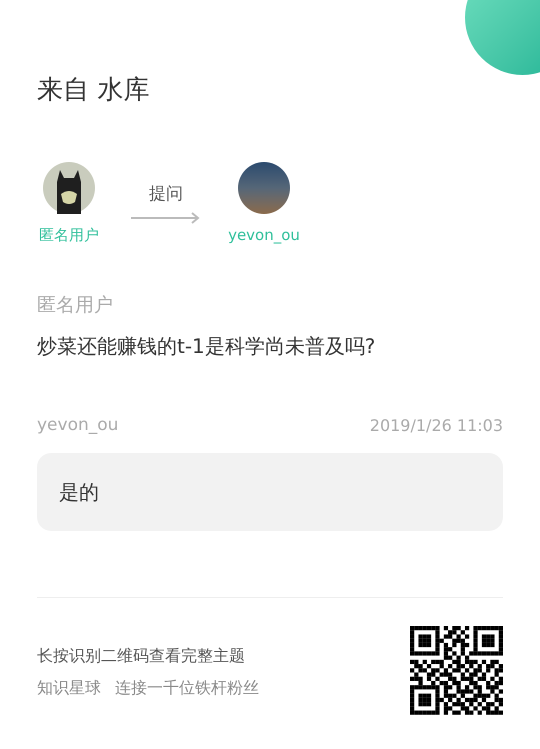 This screenshot has width=540, height=749. I want to click on question-author: 匿名用户, so click(75, 305).